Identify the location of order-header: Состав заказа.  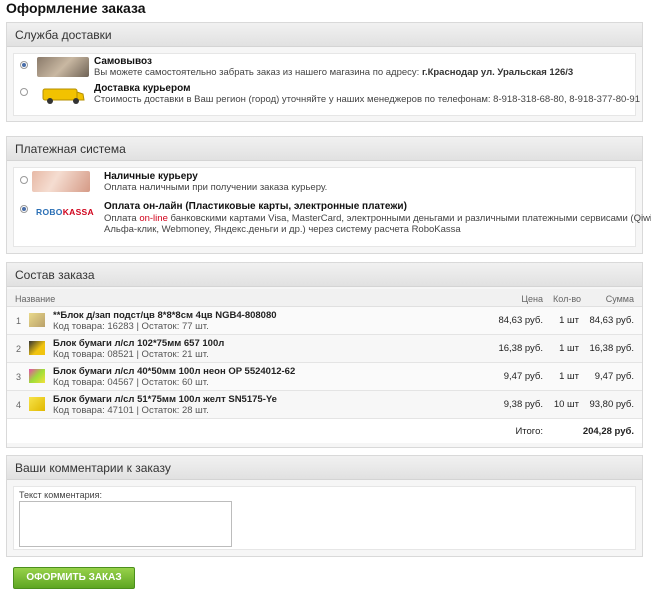
(324, 275).